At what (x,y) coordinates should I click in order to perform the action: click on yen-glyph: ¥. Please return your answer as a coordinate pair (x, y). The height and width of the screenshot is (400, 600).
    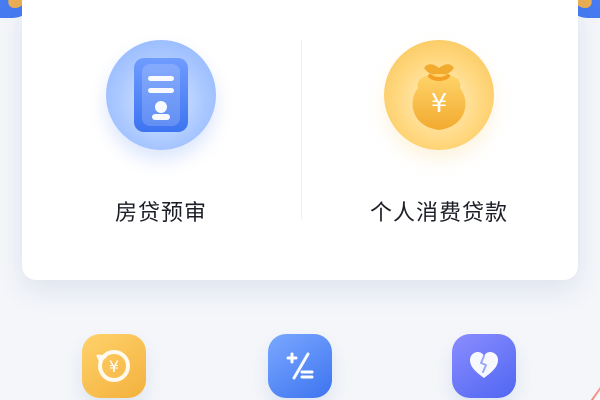
    Looking at the image, I should click on (114, 366).